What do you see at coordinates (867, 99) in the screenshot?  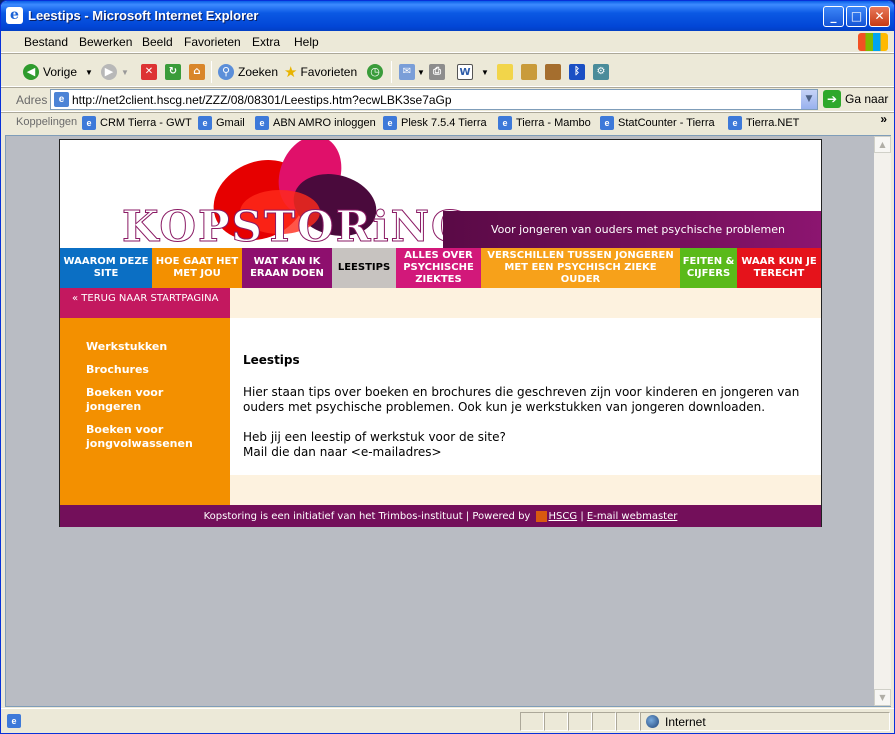 I see `go-label: Ga naar` at bounding box center [867, 99].